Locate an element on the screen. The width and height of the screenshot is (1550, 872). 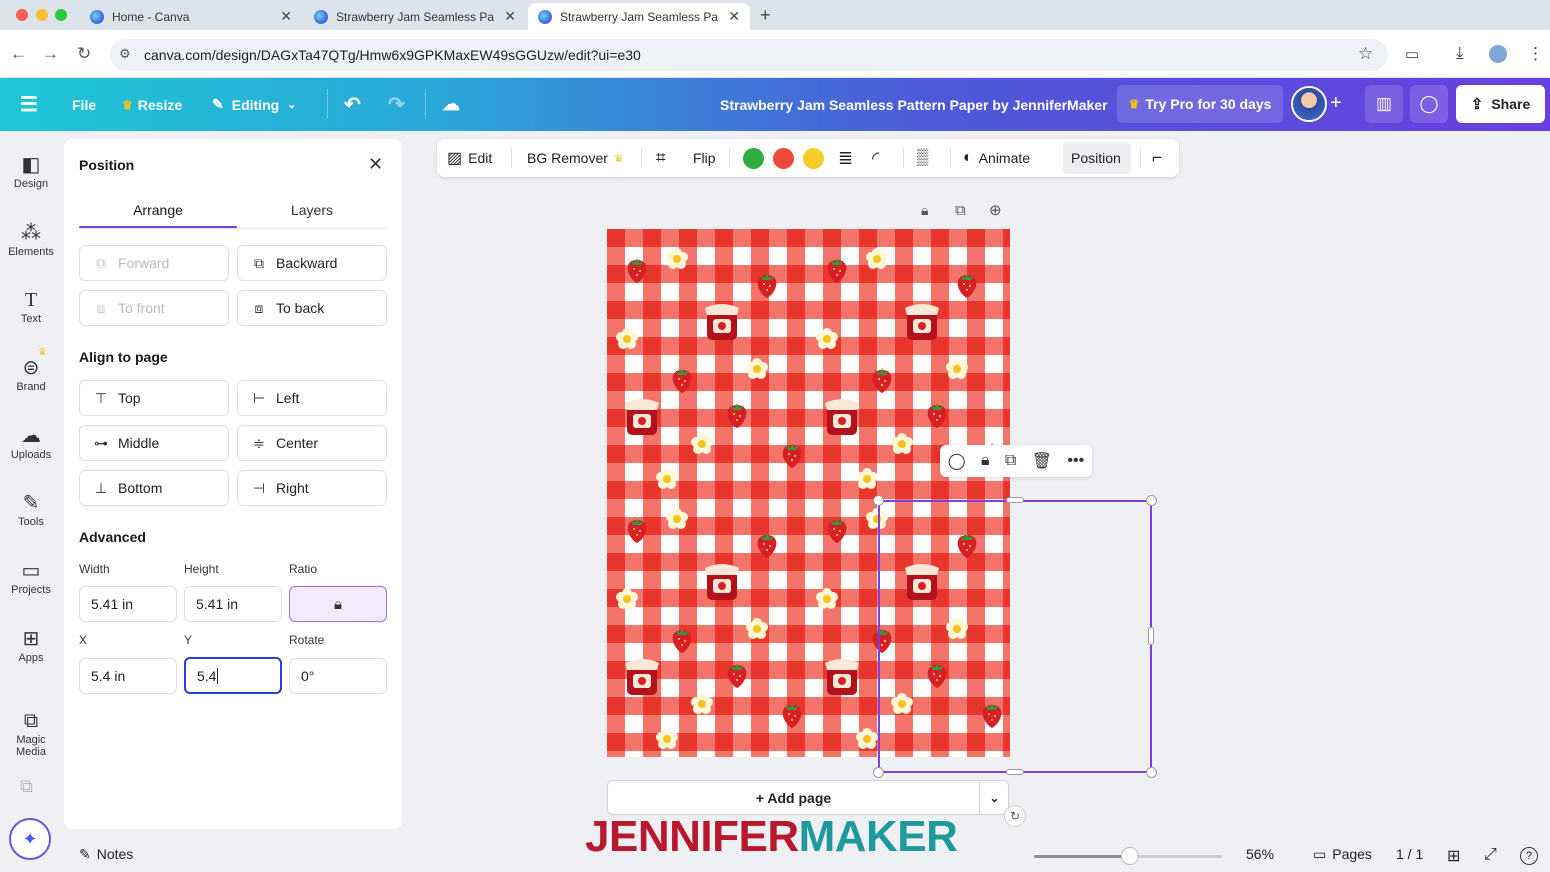
more-options-icon: ••• is located at coordinates (1075, 461).